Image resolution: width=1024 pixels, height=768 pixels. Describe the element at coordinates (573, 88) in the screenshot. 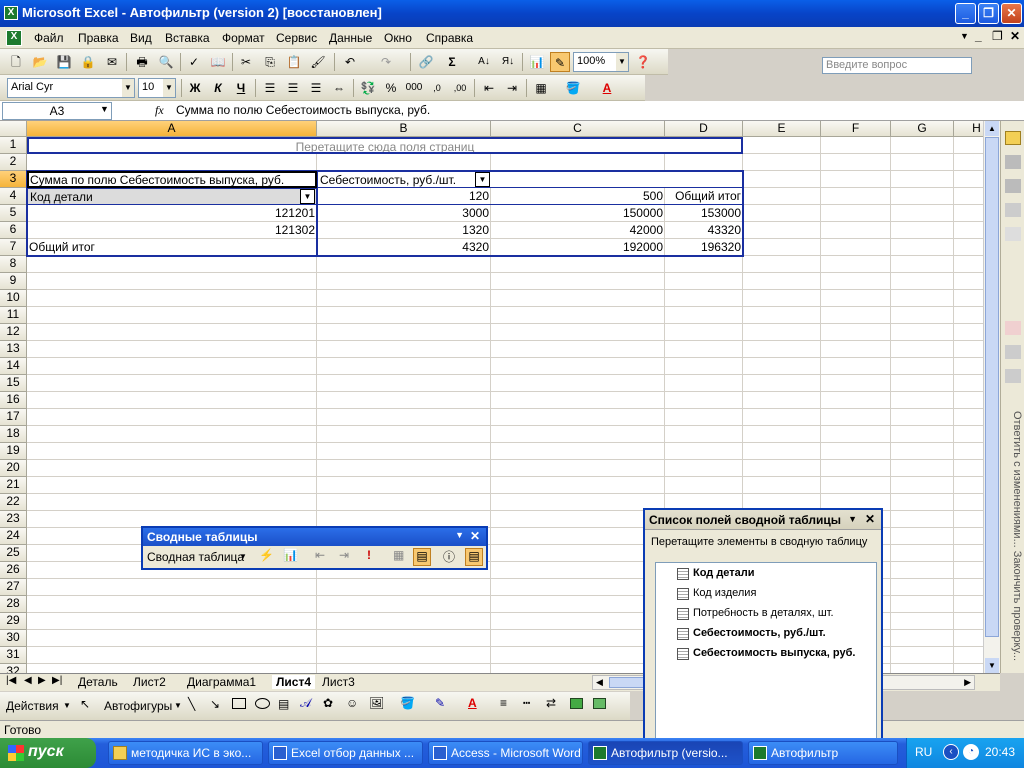

I see `fill-color-icon: 🪣` at that location.